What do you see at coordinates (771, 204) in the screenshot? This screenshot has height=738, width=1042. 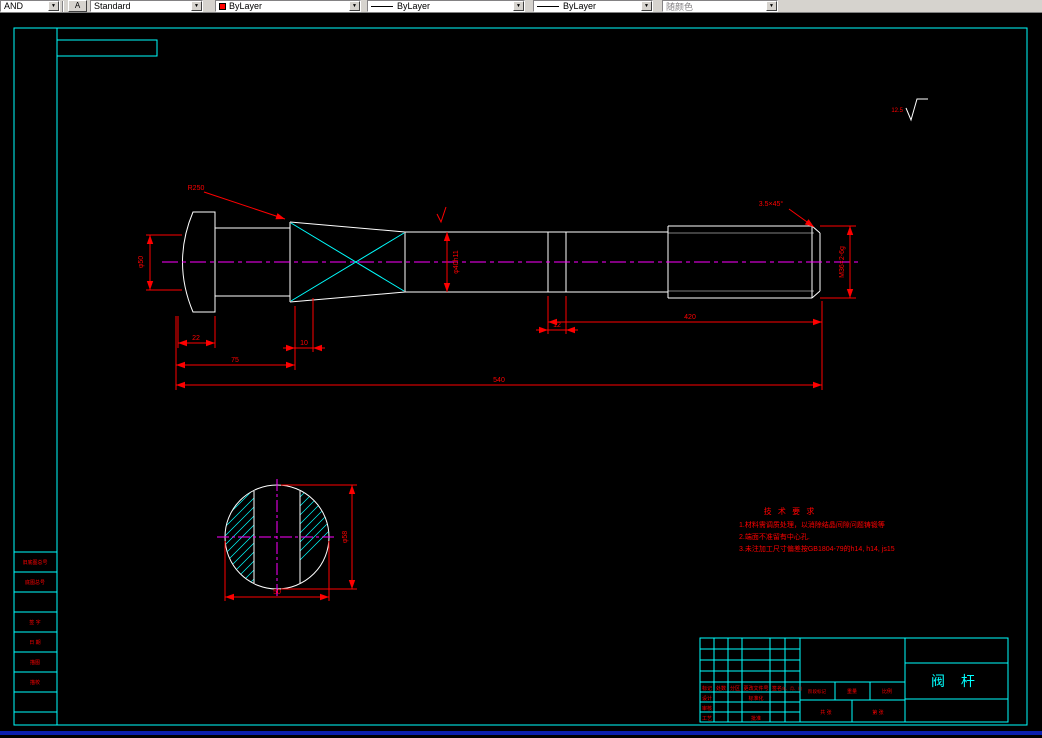 I see `dim-chamfer-note: 3.5×45°` at bounding box center [771, 204].